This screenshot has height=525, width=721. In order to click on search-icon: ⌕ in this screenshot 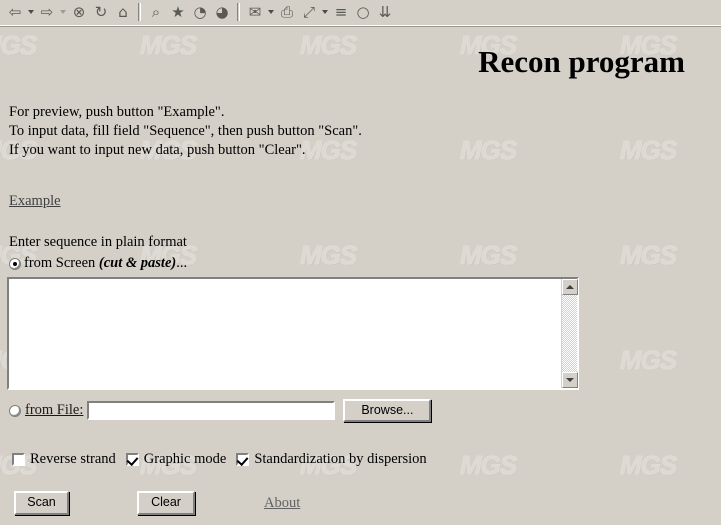, I will do `click(156, 12)`.